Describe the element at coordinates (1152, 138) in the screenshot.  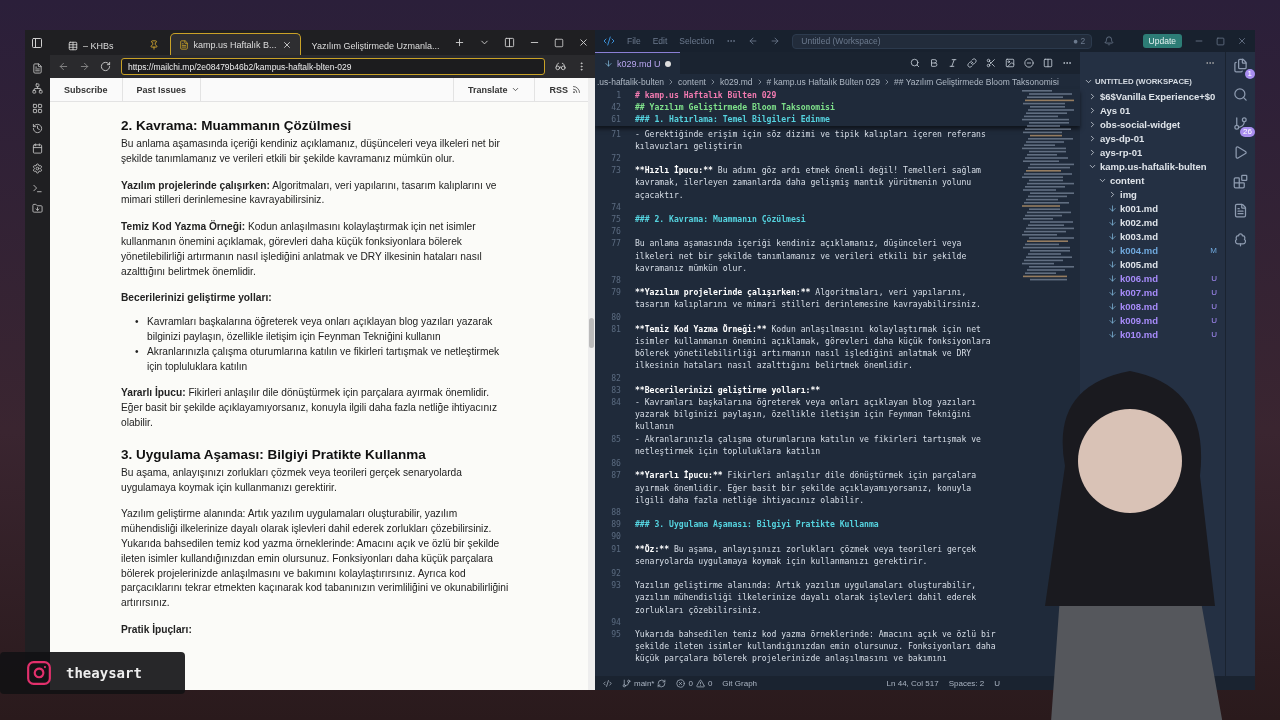
I see `explorer-folder: ays-dp-01` at that location.